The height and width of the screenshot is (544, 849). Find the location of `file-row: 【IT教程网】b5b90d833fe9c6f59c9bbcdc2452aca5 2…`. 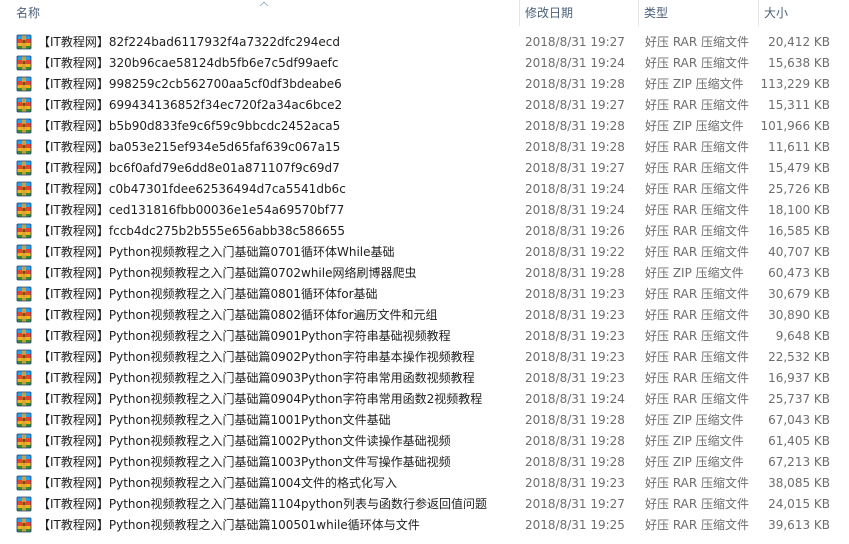

file-row: 【IT教程网】b5b90d833fe9c6f59c9bbcdc2452aca5 2… is located at coordinates (424, 126).